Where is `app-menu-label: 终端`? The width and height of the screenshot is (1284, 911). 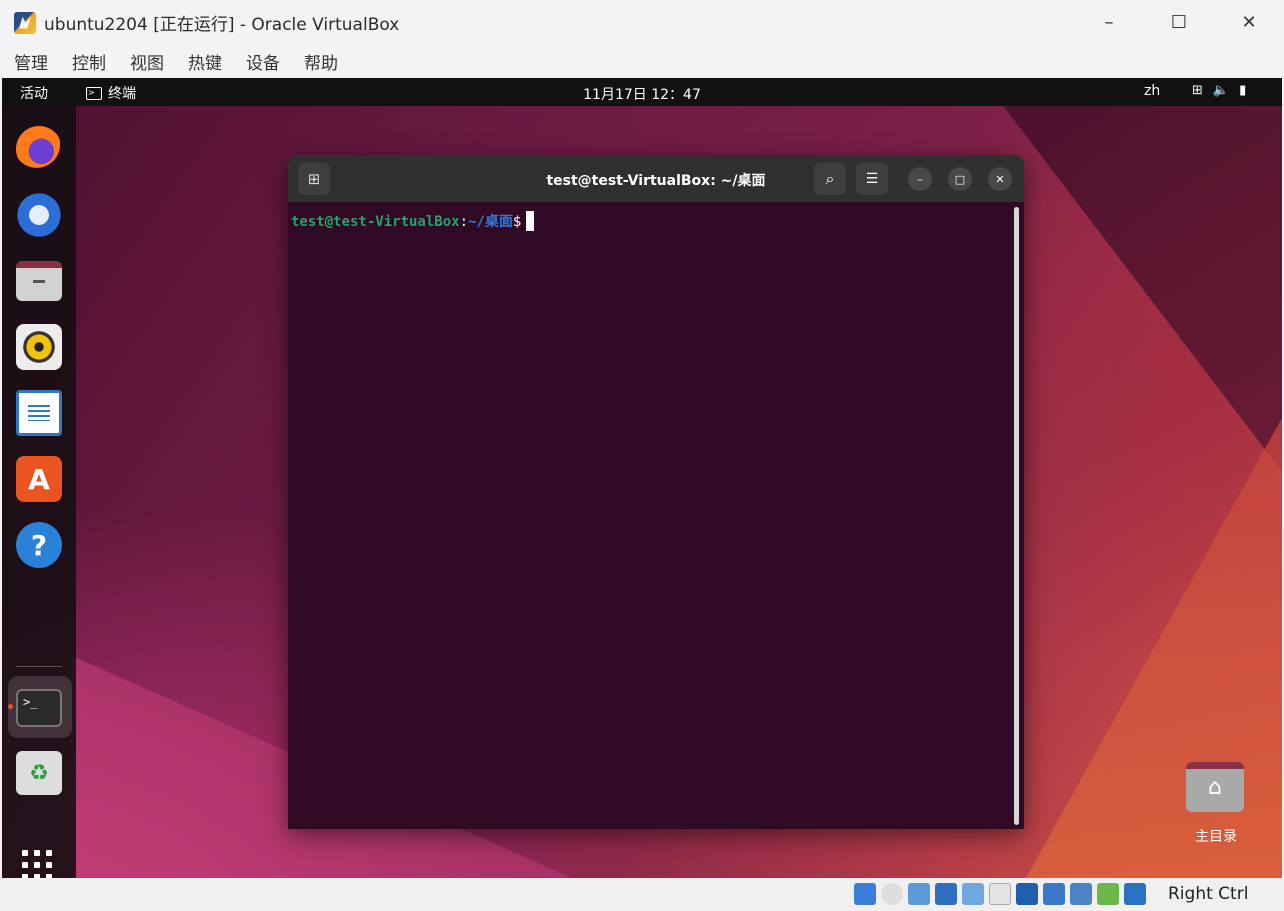 app-menu-label: 终端 is located at coordinates (122, 94).